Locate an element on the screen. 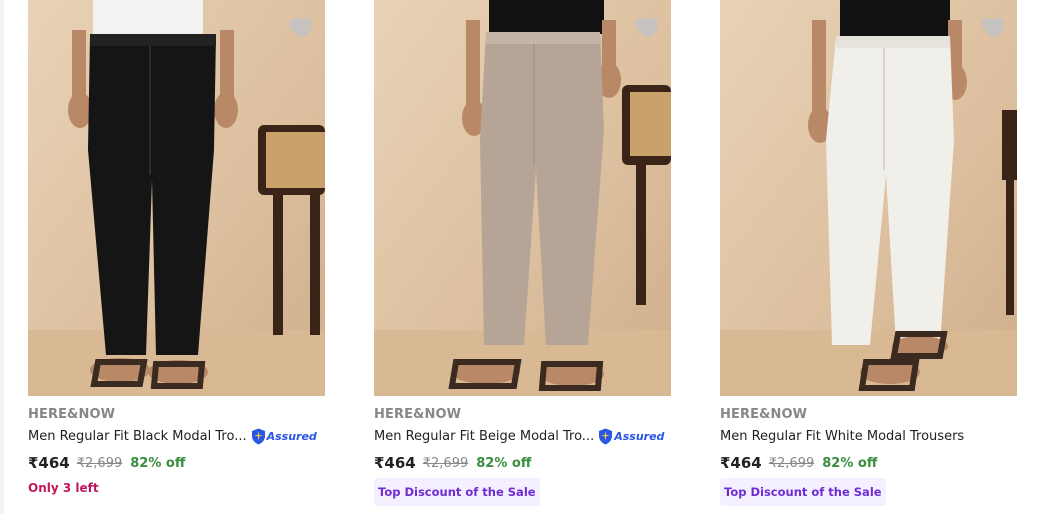 This screenshot has width=1050, height=514. product-title: Men Regular Fit White Modal Trousers is located at coordinates (842, 436).